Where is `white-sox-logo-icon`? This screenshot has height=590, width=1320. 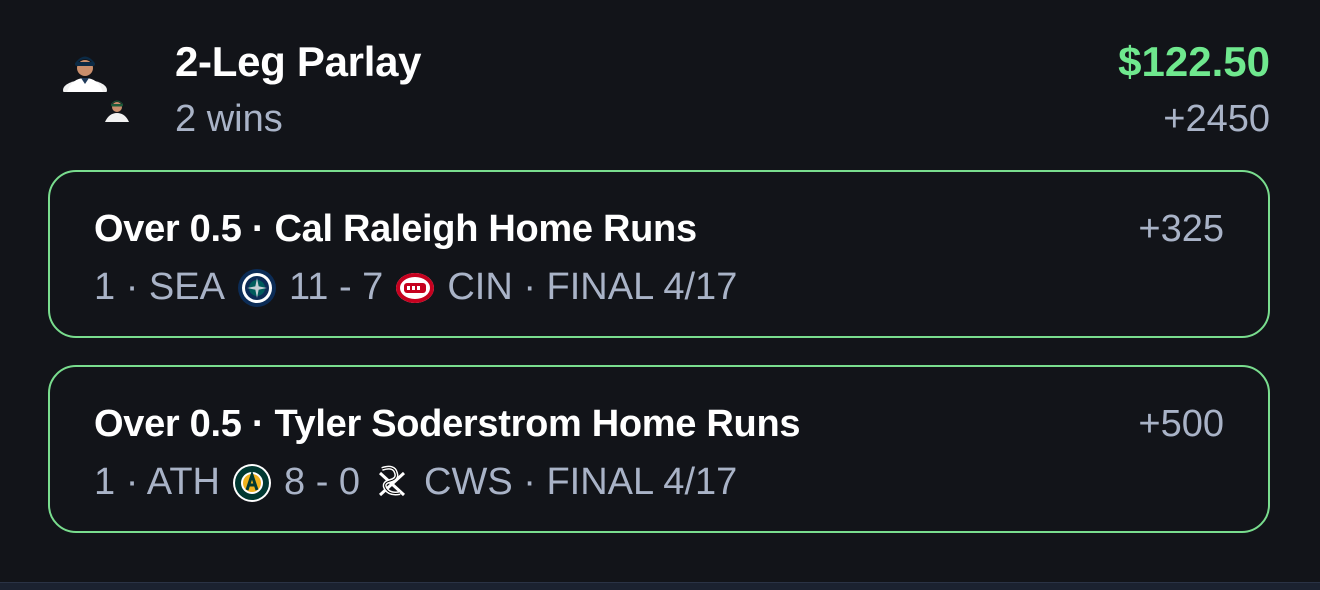
white-sox-logo-icon is located at coordinates (392, 480).